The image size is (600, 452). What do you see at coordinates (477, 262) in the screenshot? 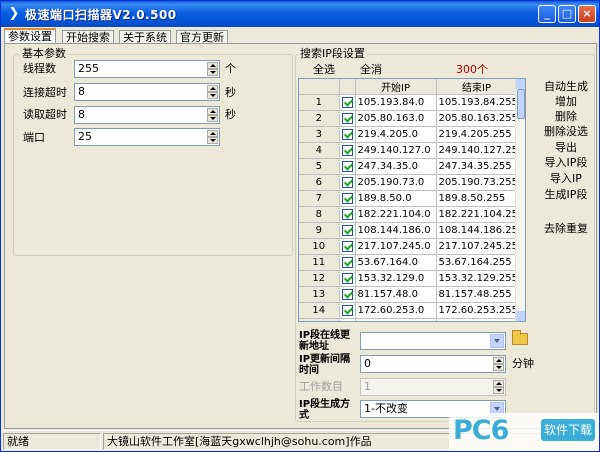
I see `end-ip-cell: 53.67.164.255` at bounding box center [477, 262].